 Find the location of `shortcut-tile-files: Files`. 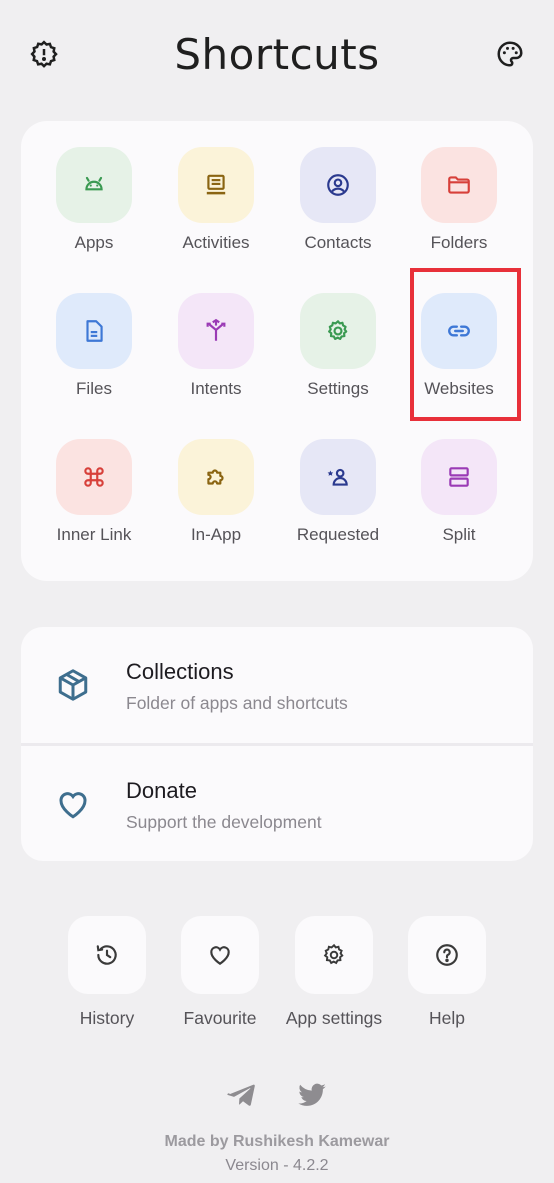

shortcut-tile-files: Files is located at coordinates (94, 337).